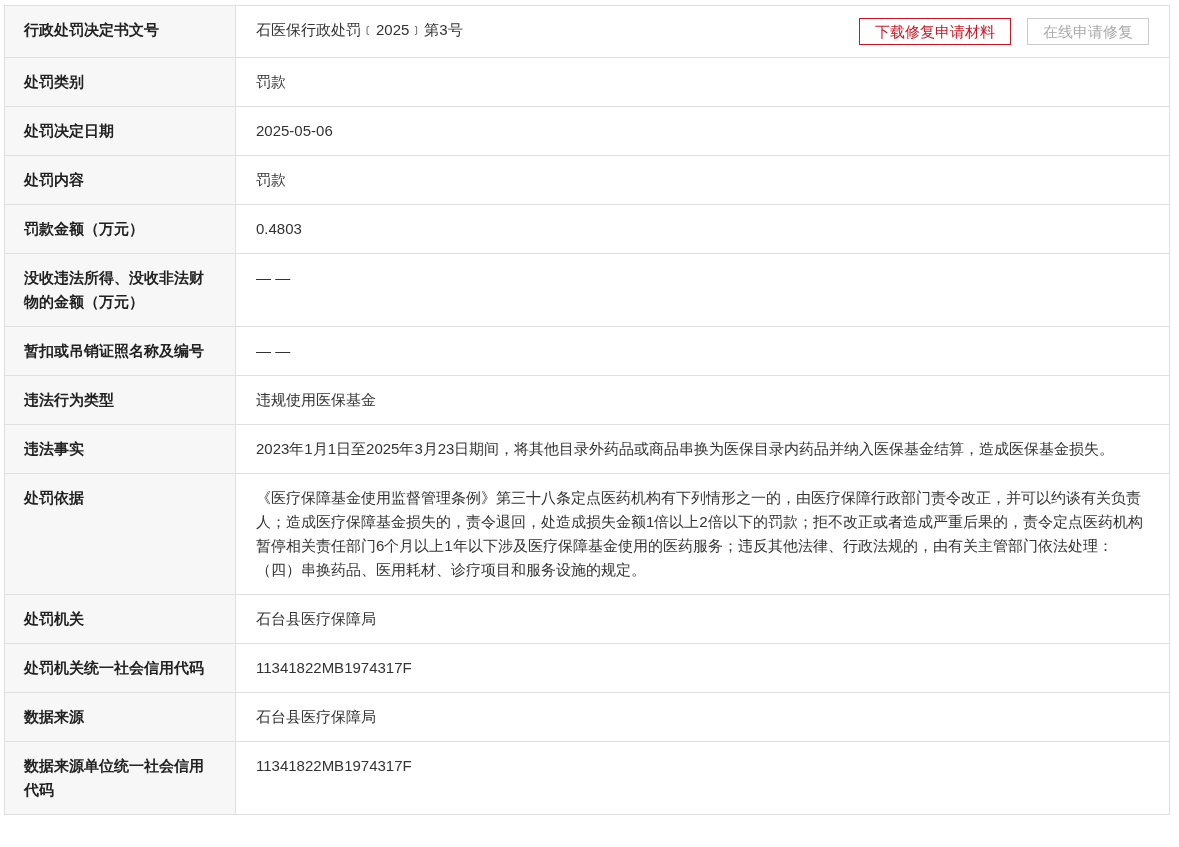  I want to click on label-cell: 处罚依据, so click(120, 534).